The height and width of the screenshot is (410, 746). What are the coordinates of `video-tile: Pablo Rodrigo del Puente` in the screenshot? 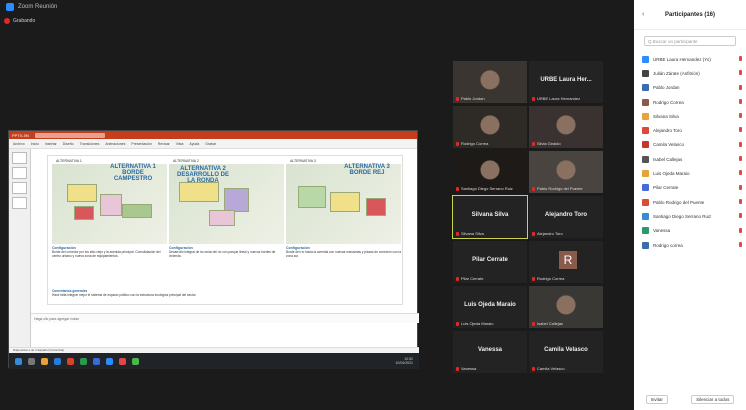 It's located at (566, 172).